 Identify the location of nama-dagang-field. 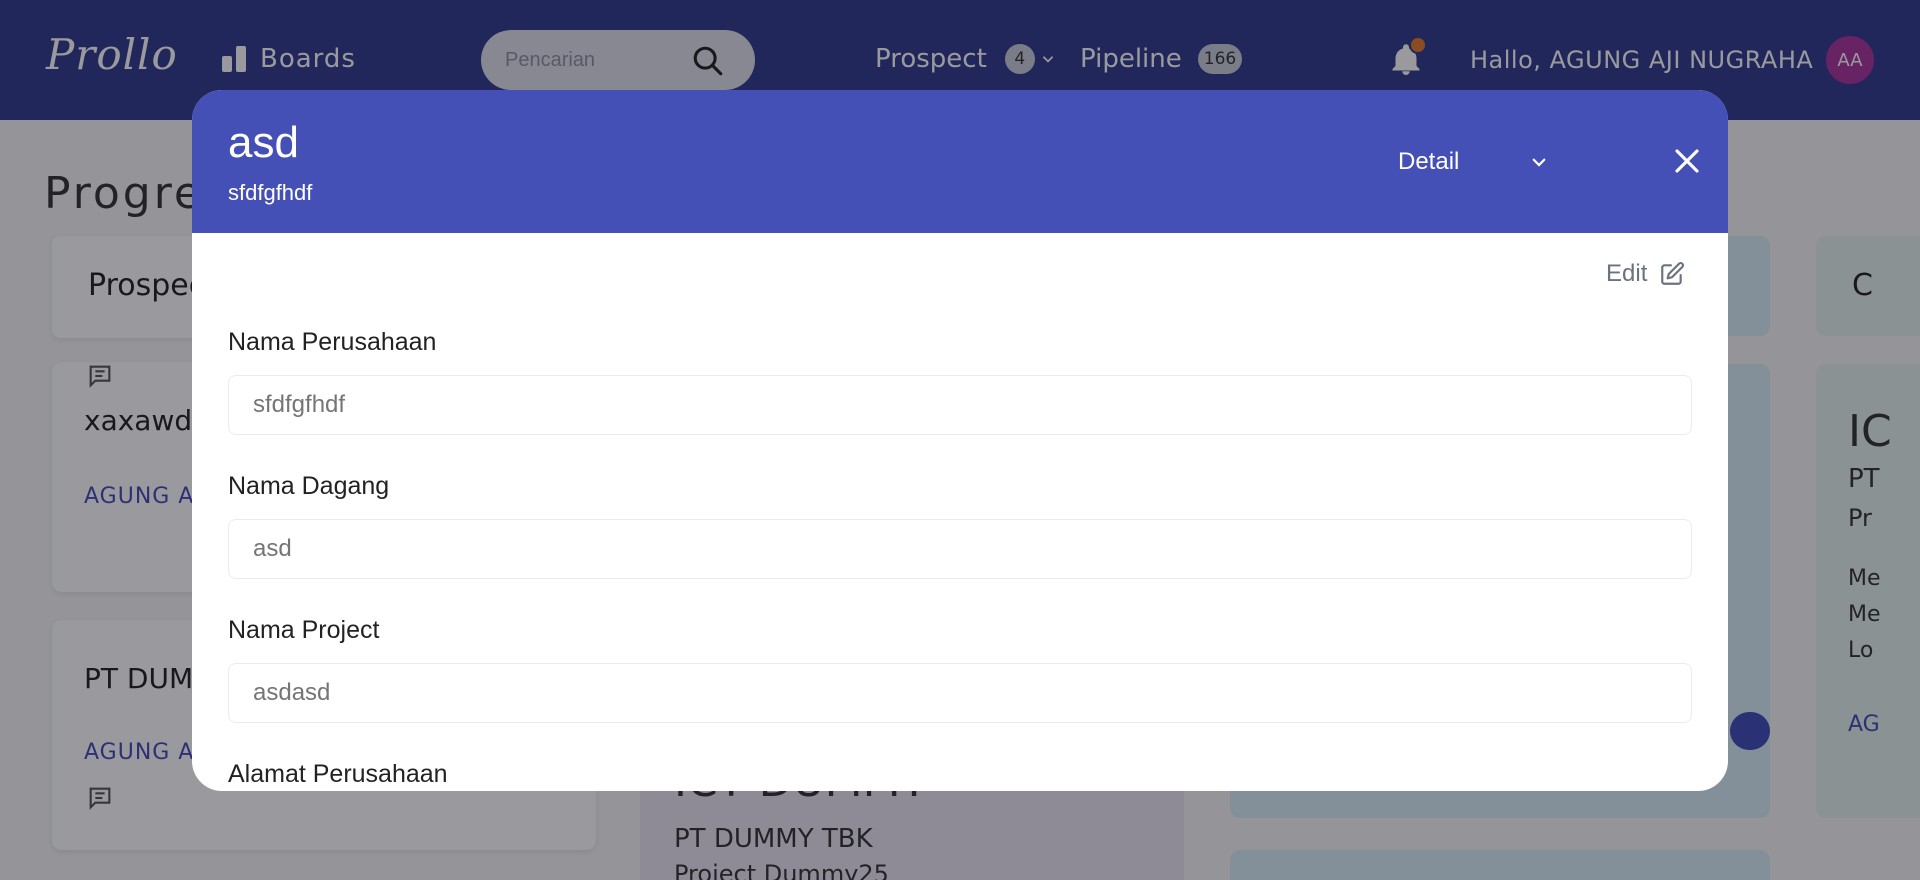
(960, 549).